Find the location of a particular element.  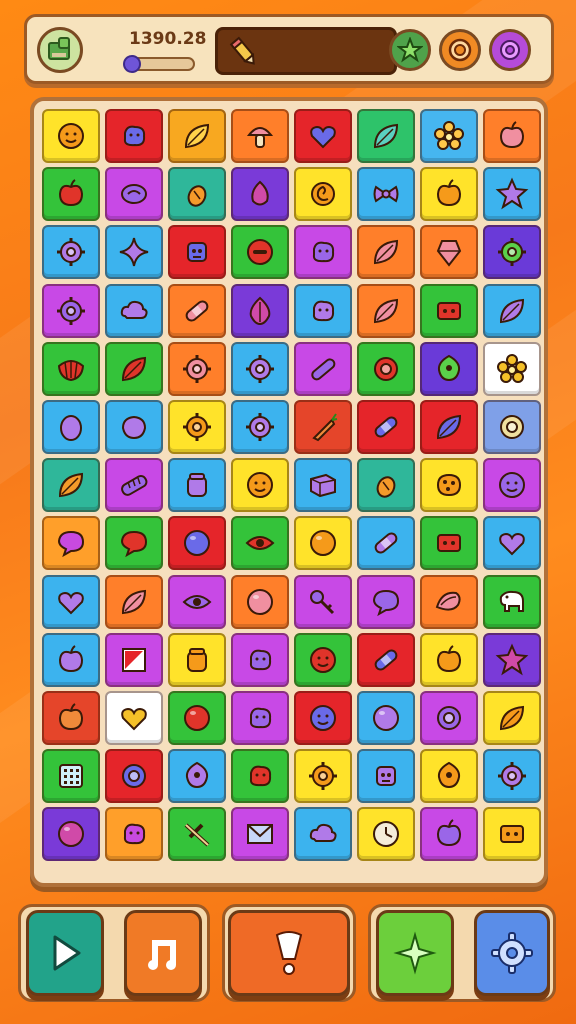

play-button is located at coordinates (65, 953).